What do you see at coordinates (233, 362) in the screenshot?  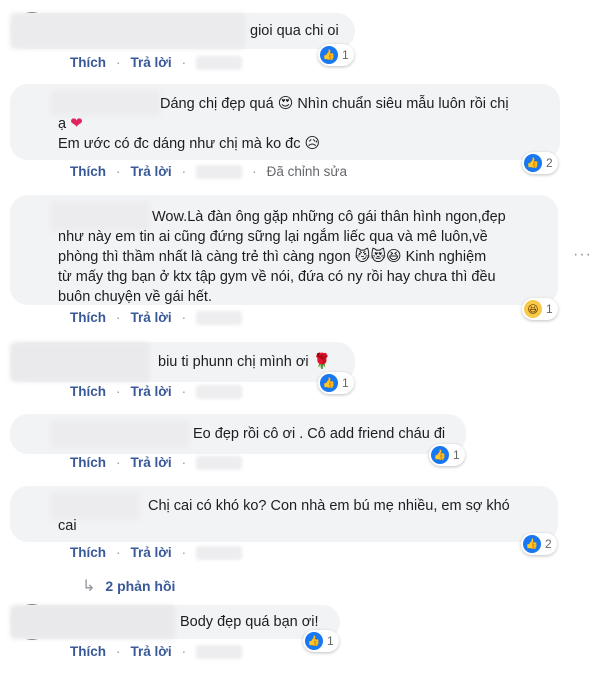 I see `comment-text-part: biu ti phunn chị mình ơi` at bounding box center [233, 362].